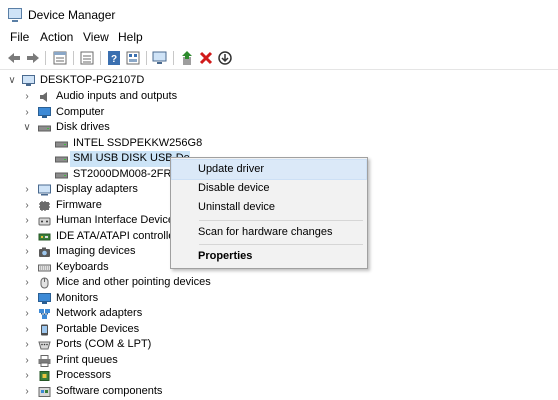 This screenshot has width=558, height=400. What do you see at coordinates (118, 220) in the screenshot?
I see `tree-item-label: Human Interface Devices` at bounding box center [118, 220].